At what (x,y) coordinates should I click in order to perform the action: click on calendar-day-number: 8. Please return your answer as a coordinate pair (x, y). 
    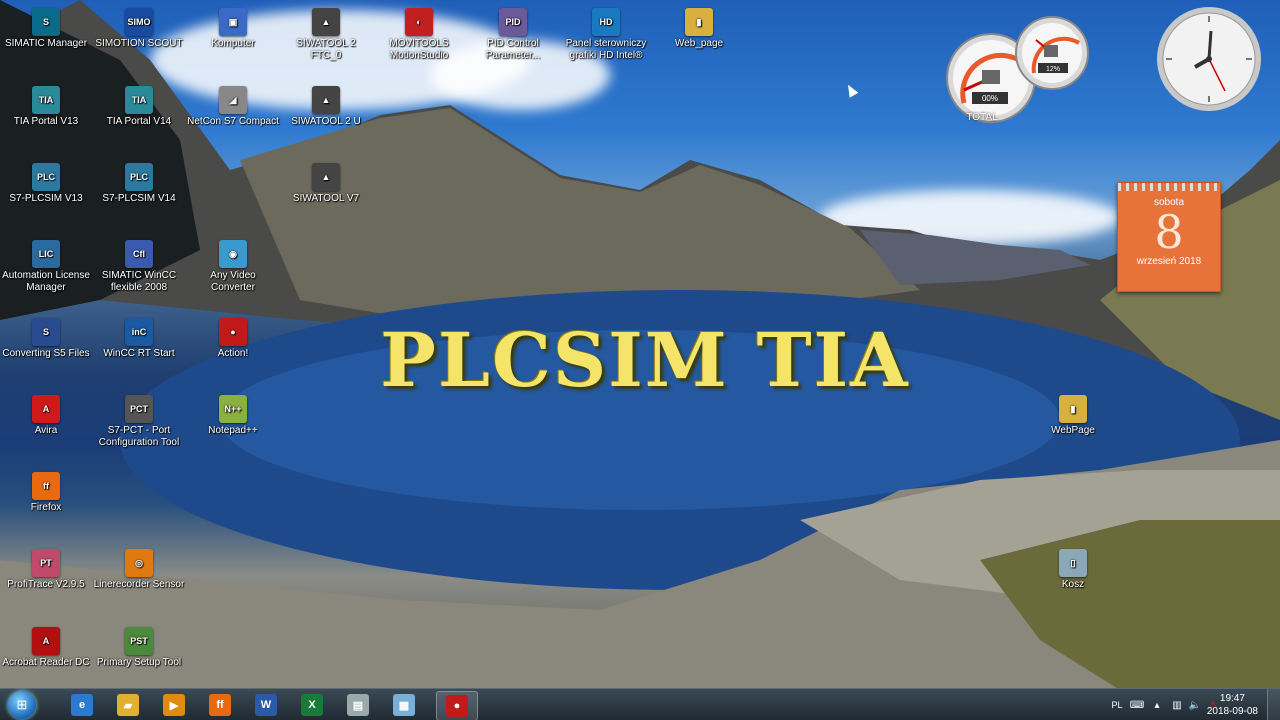
    Looking at the image, I should click on (1169, 232).